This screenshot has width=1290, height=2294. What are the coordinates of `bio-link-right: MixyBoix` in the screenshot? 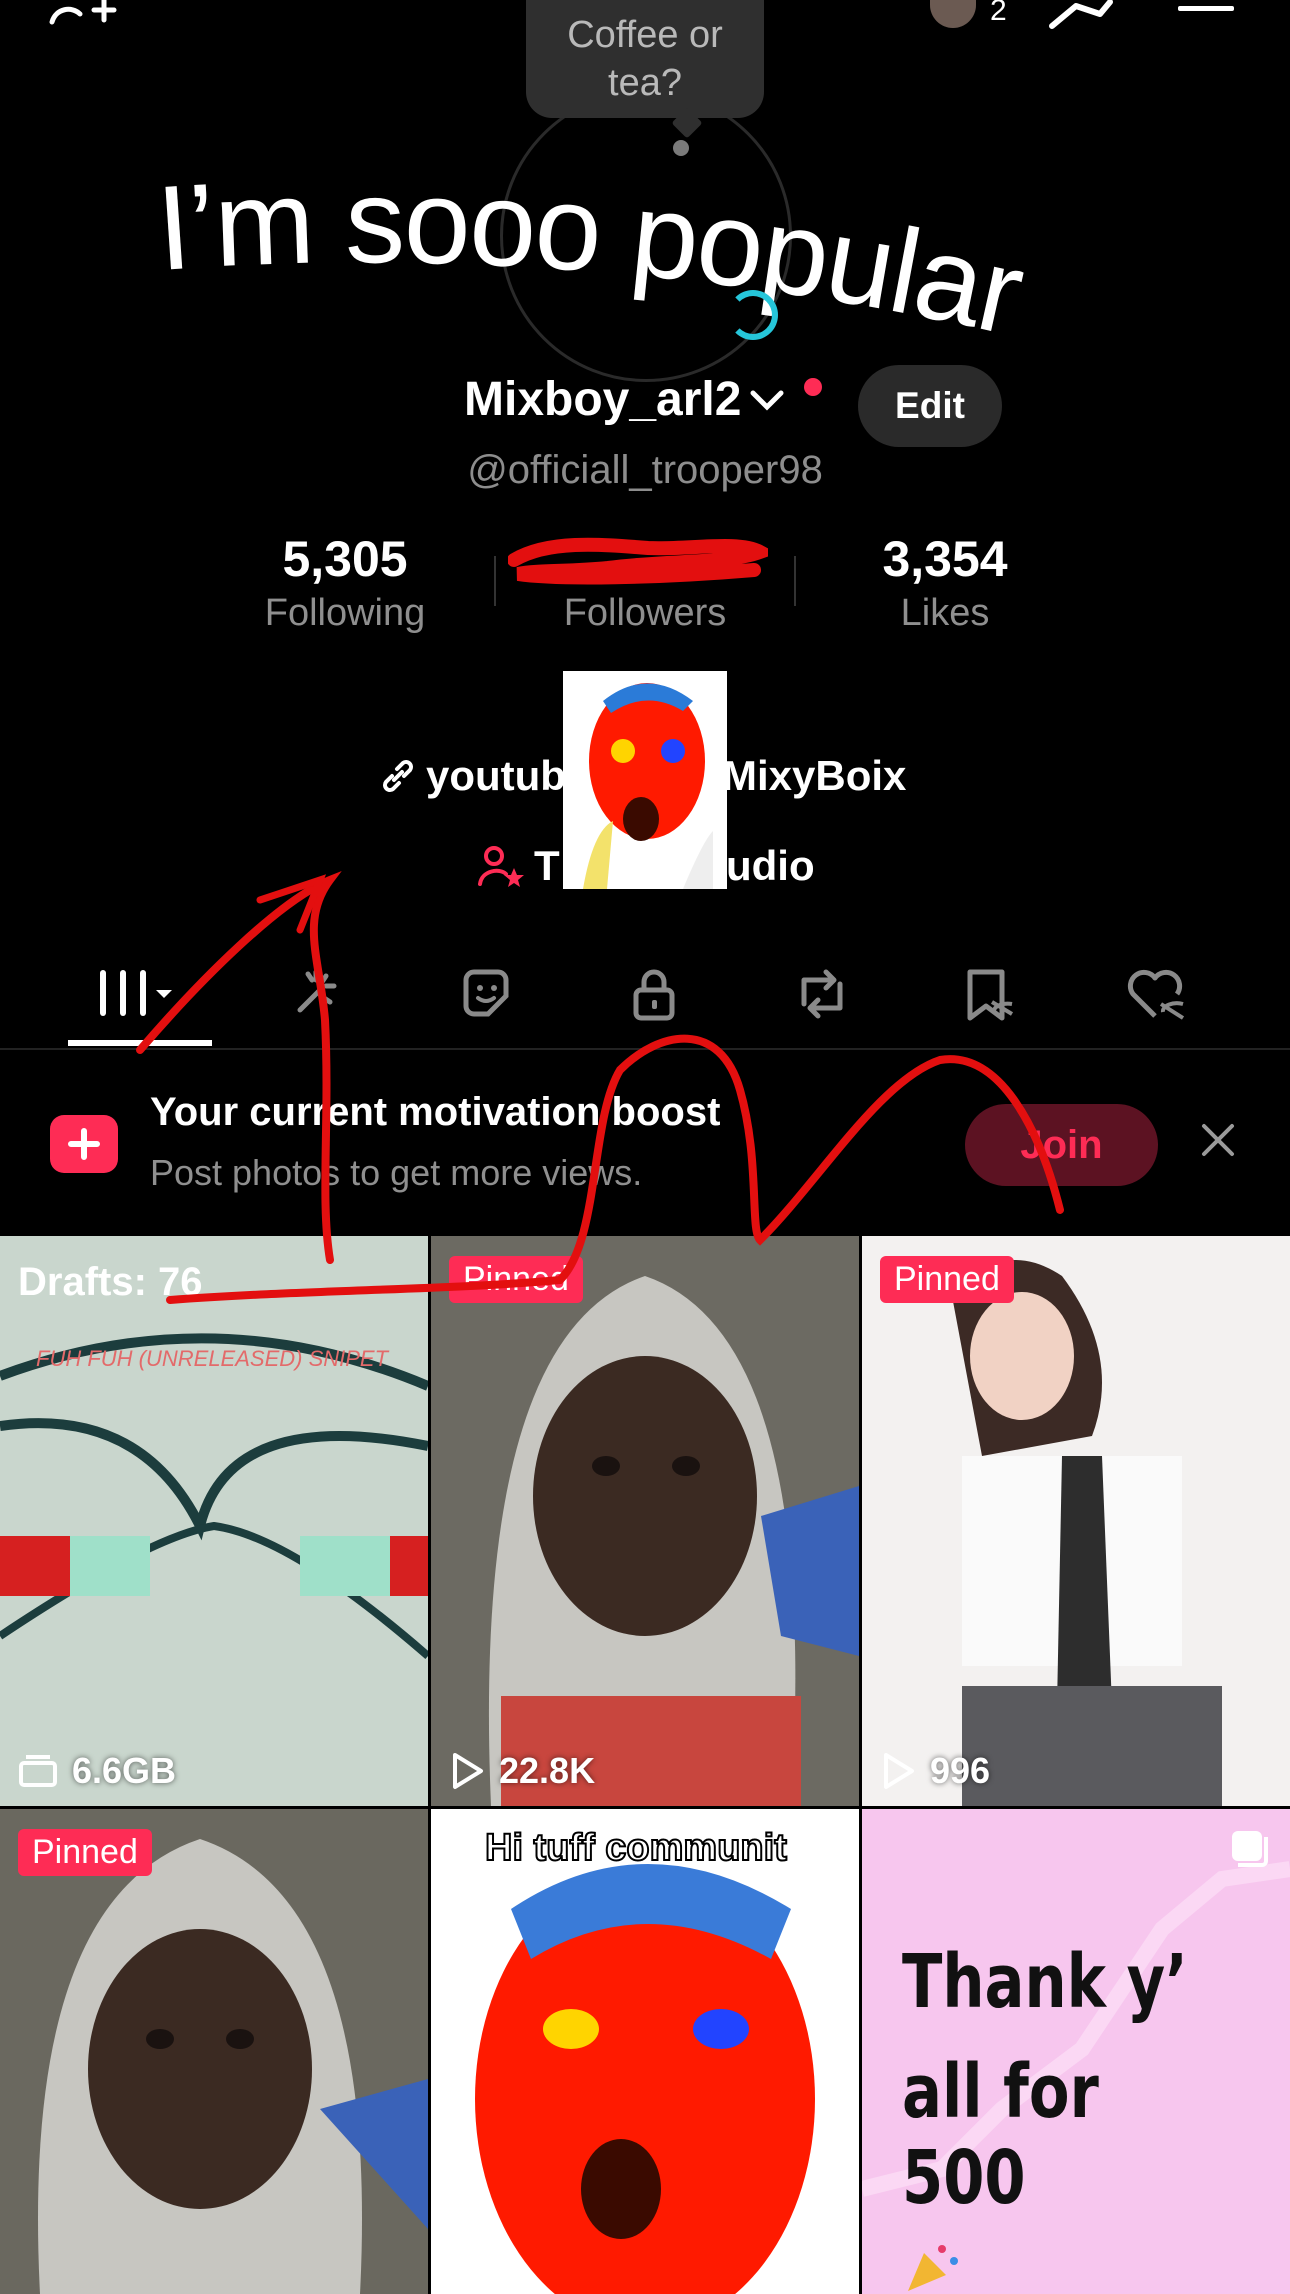 It's located at (814, 776).